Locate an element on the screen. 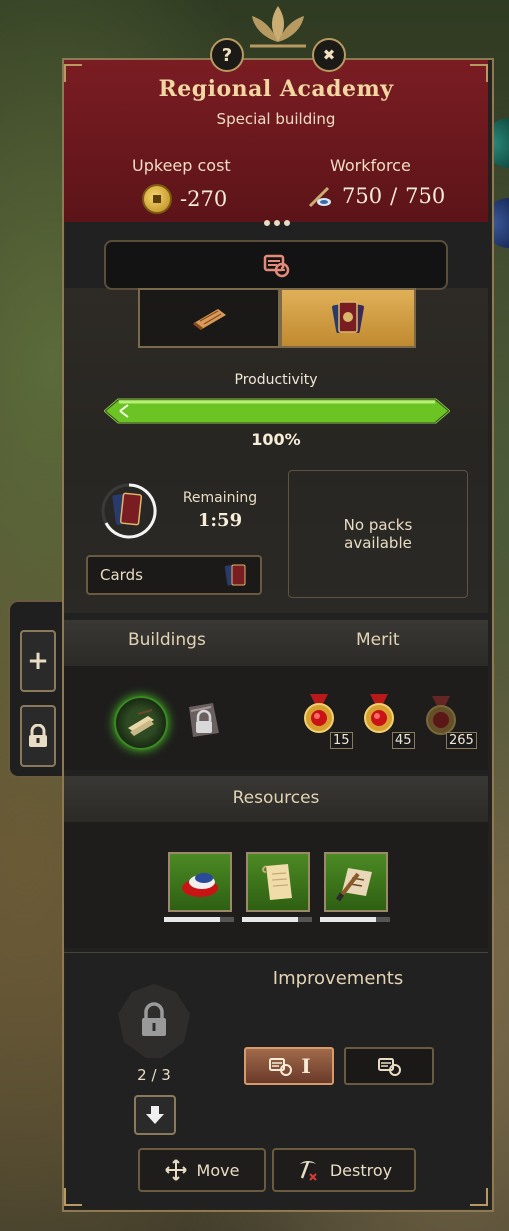  move-button: Move is located at coordinates (202, 1170).